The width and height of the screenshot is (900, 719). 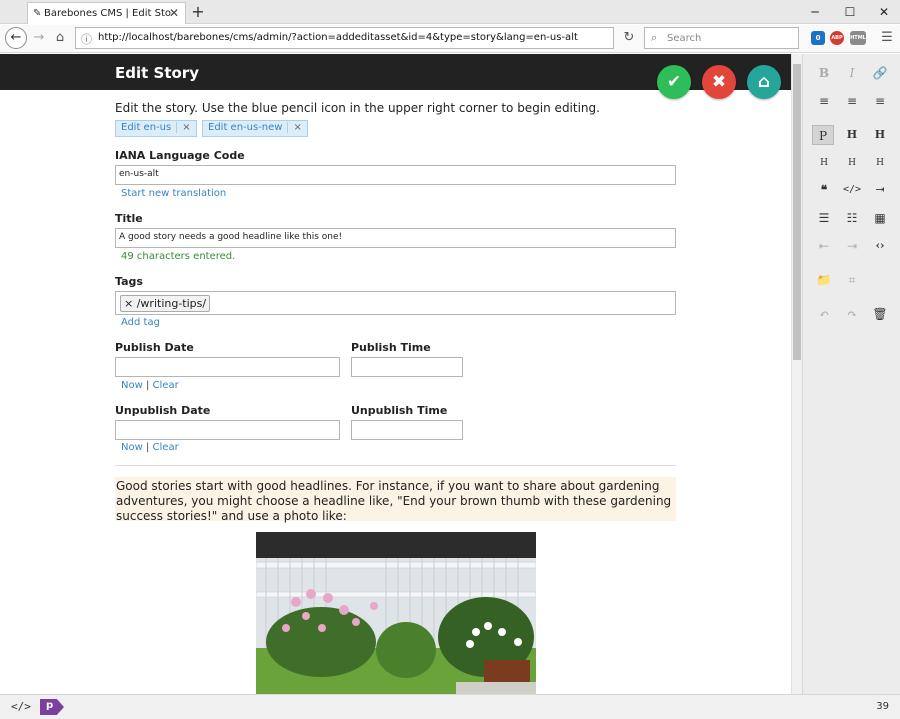 I want to click on tag-chip: × /writing-tips/, so click(x=165, y=303).